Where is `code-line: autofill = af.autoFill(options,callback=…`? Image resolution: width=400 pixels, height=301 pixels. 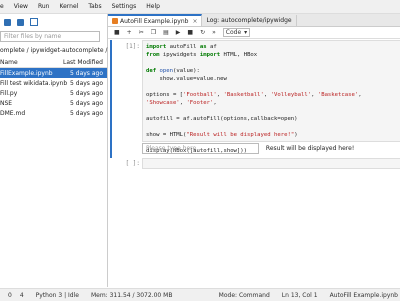
code-line: autofill = af.autoFill(options,callback=… is located at coordinates (222, 119).